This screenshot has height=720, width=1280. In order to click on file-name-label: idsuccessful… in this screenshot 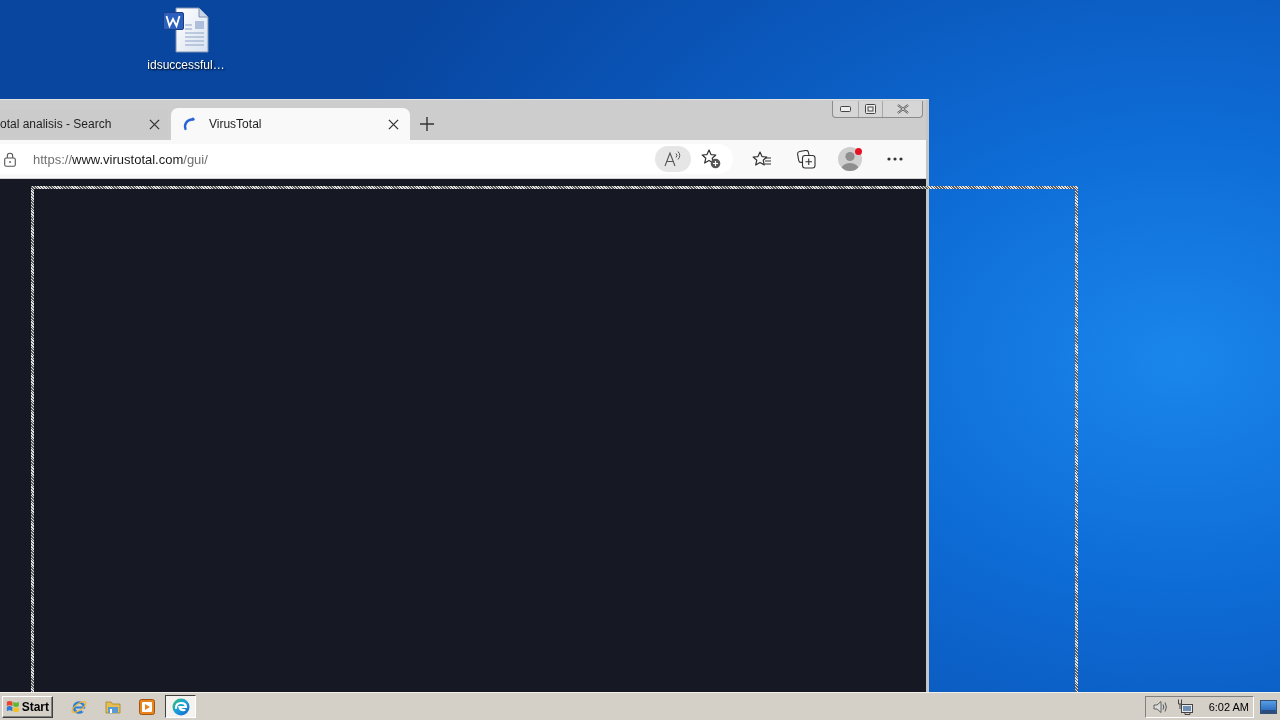, I will do `click(186, 65)`.